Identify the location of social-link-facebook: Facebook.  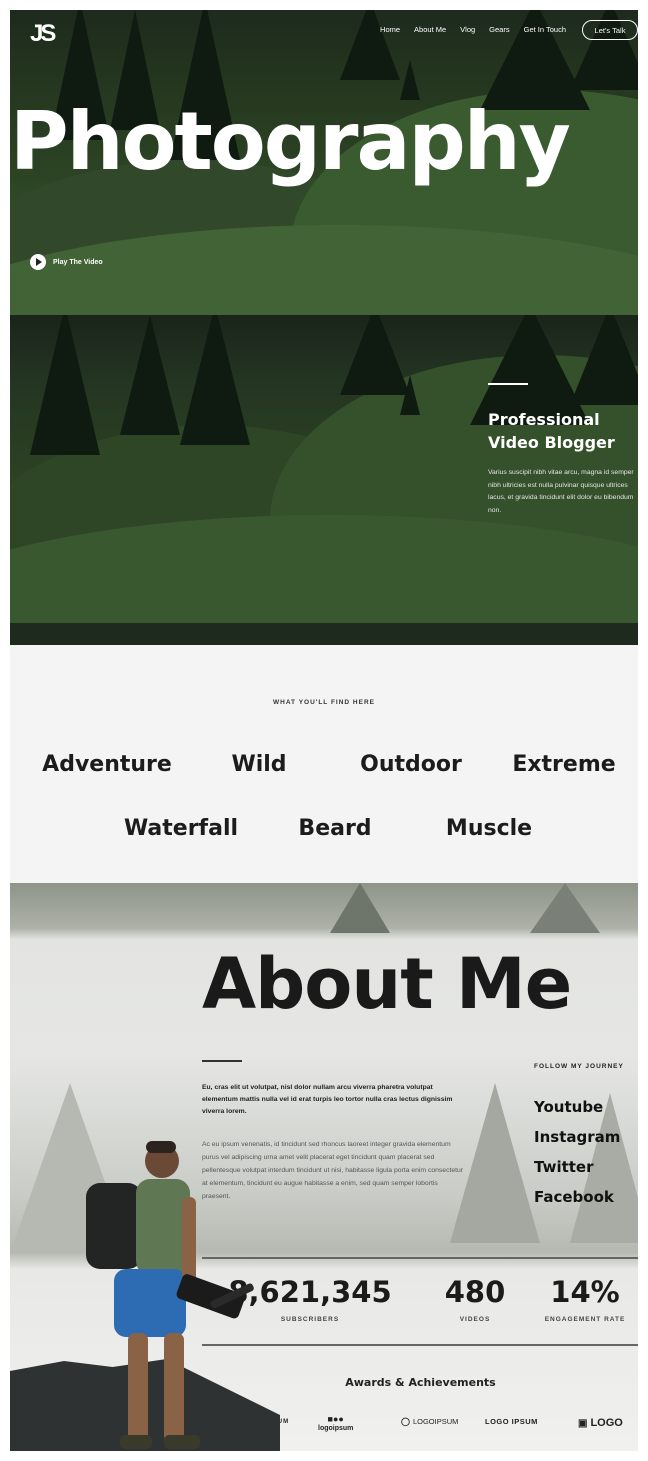
(574, 1197).